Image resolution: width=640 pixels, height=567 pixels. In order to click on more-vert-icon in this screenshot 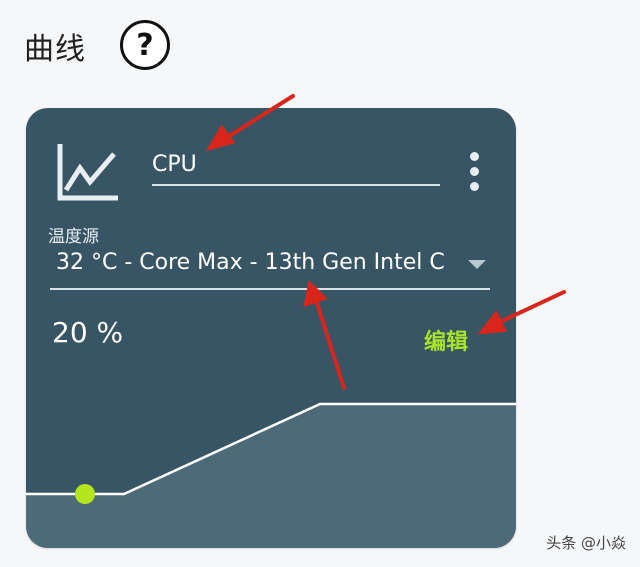, I will do `click(475, 172)`.